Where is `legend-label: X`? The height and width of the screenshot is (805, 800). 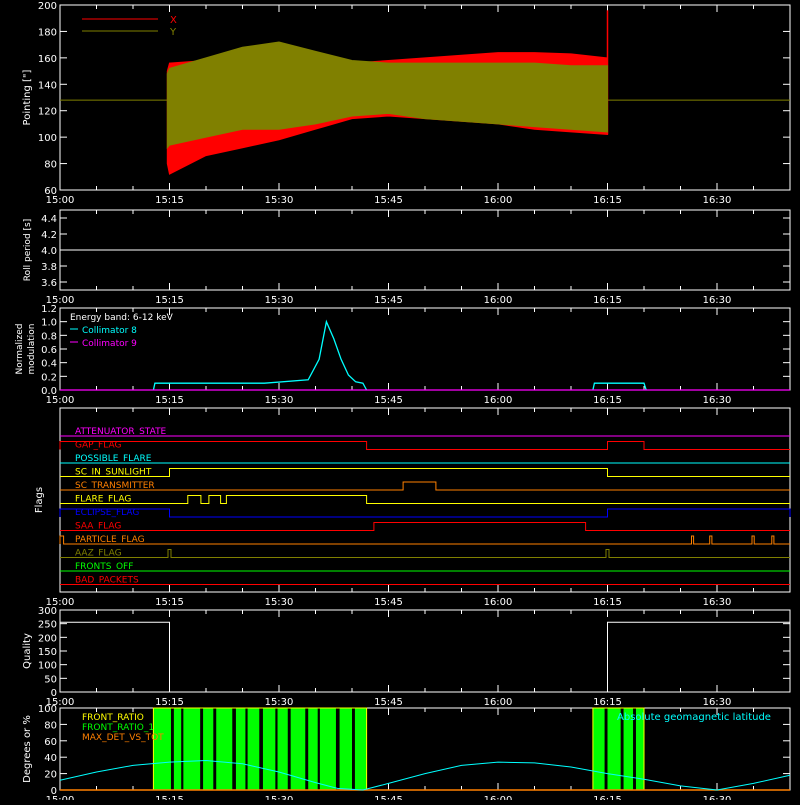
legend-label: X is located at coordinates (173, 20).